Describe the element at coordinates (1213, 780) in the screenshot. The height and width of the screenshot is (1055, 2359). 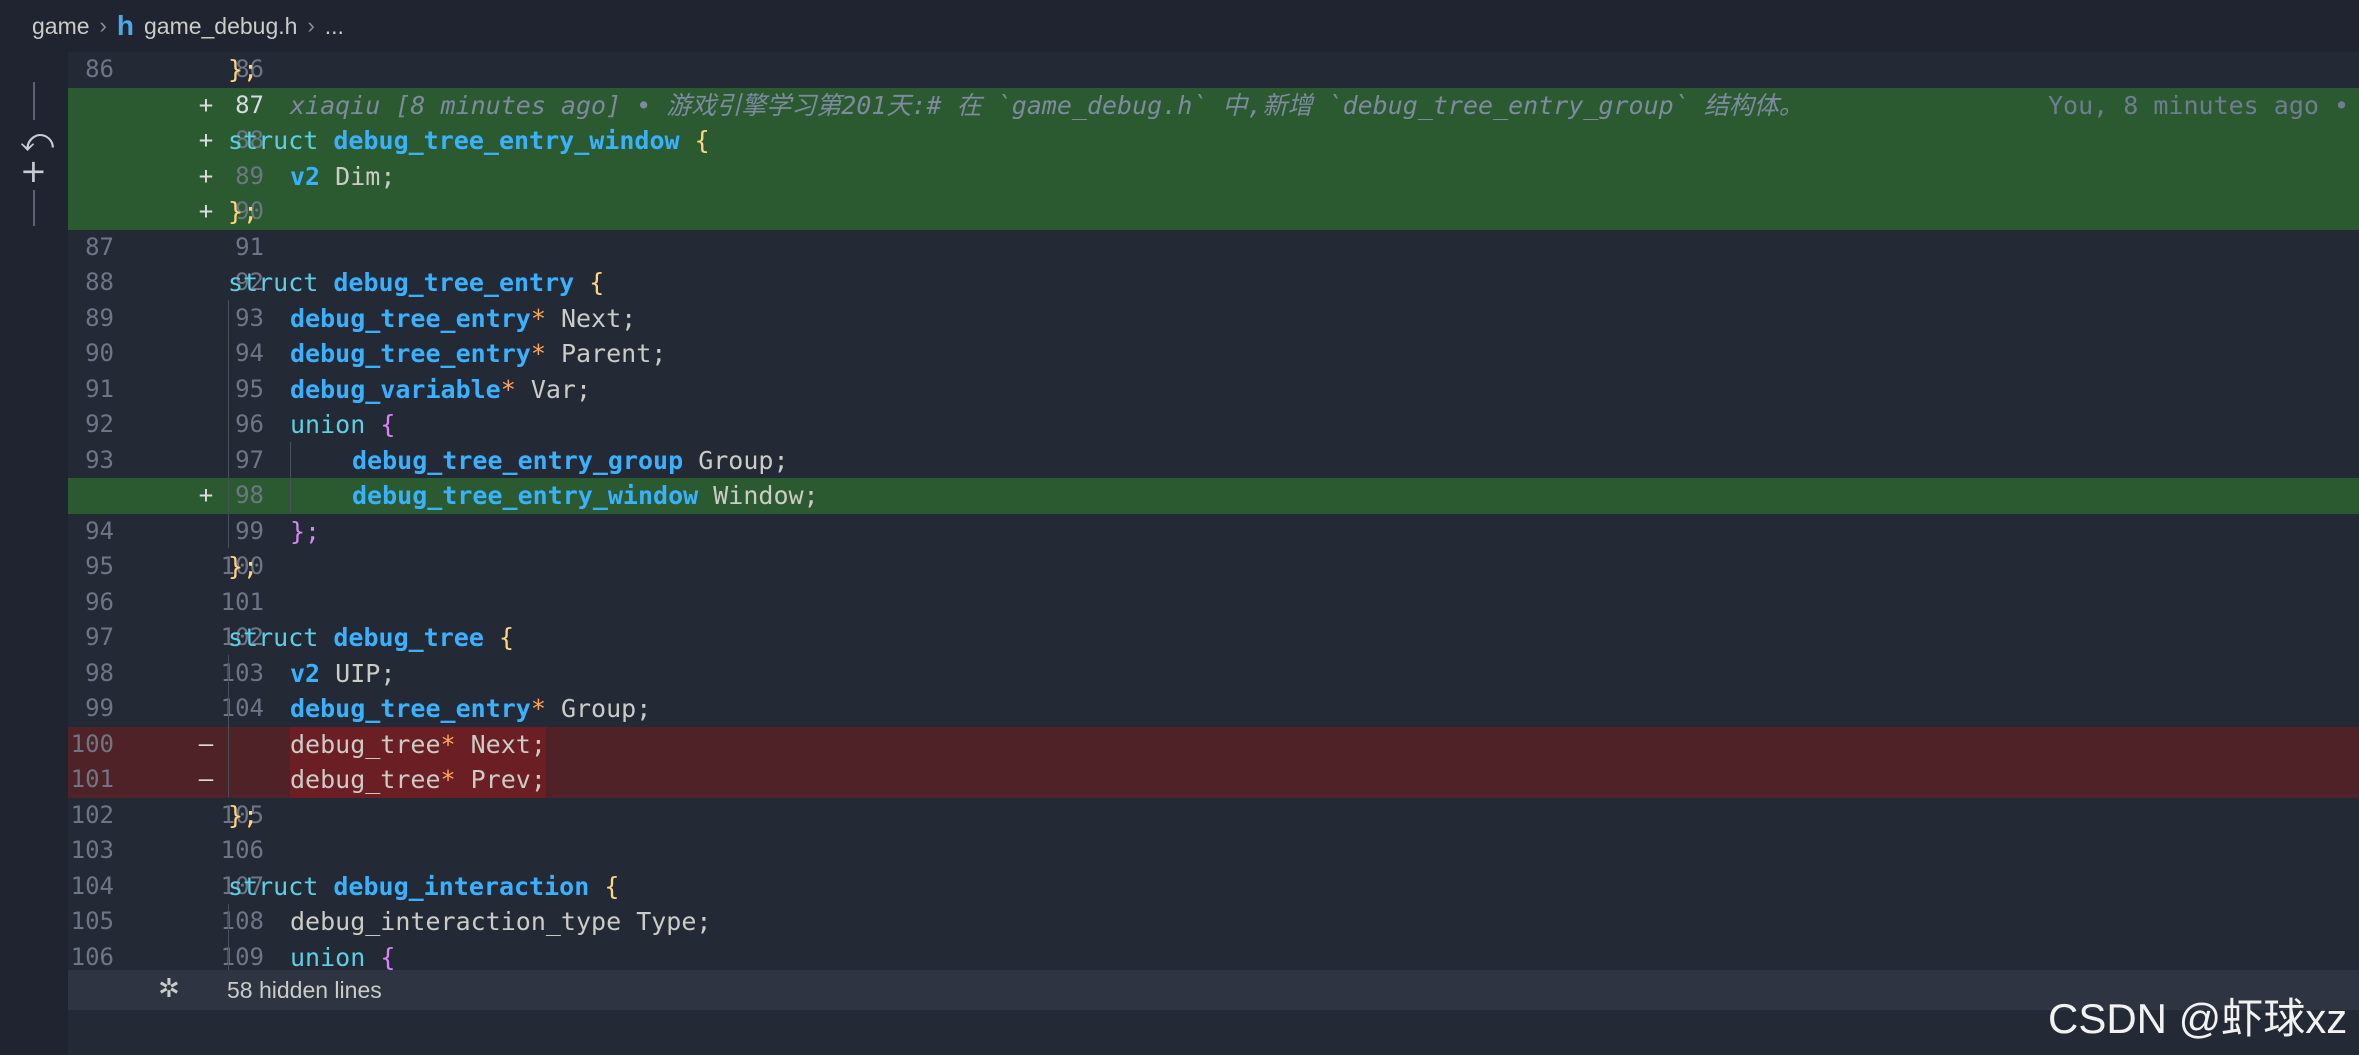
I see `code-line: 101 — debug_tree* Prev;` at that location.